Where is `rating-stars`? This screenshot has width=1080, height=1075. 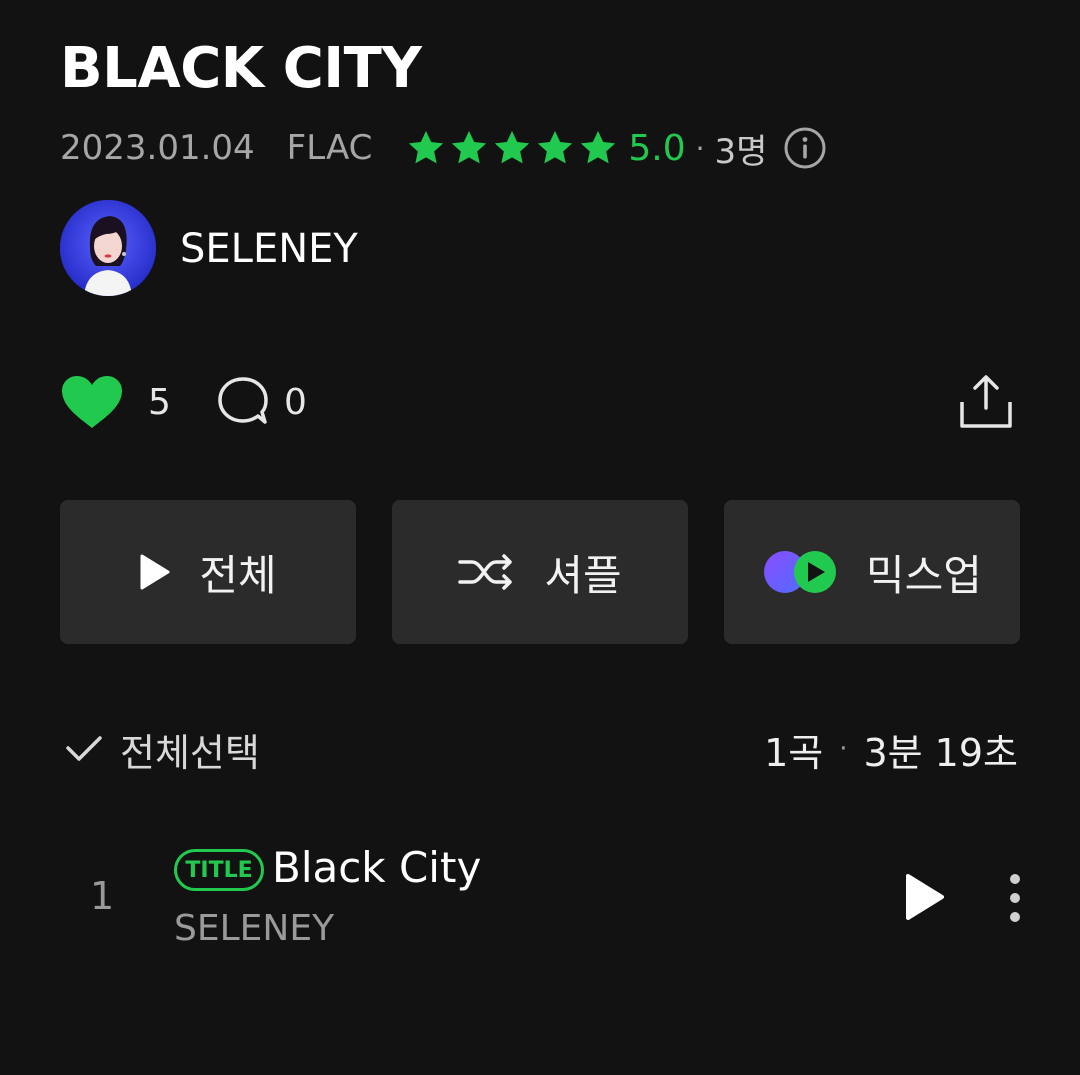
rating-stars is located at coordinates (512, 148).